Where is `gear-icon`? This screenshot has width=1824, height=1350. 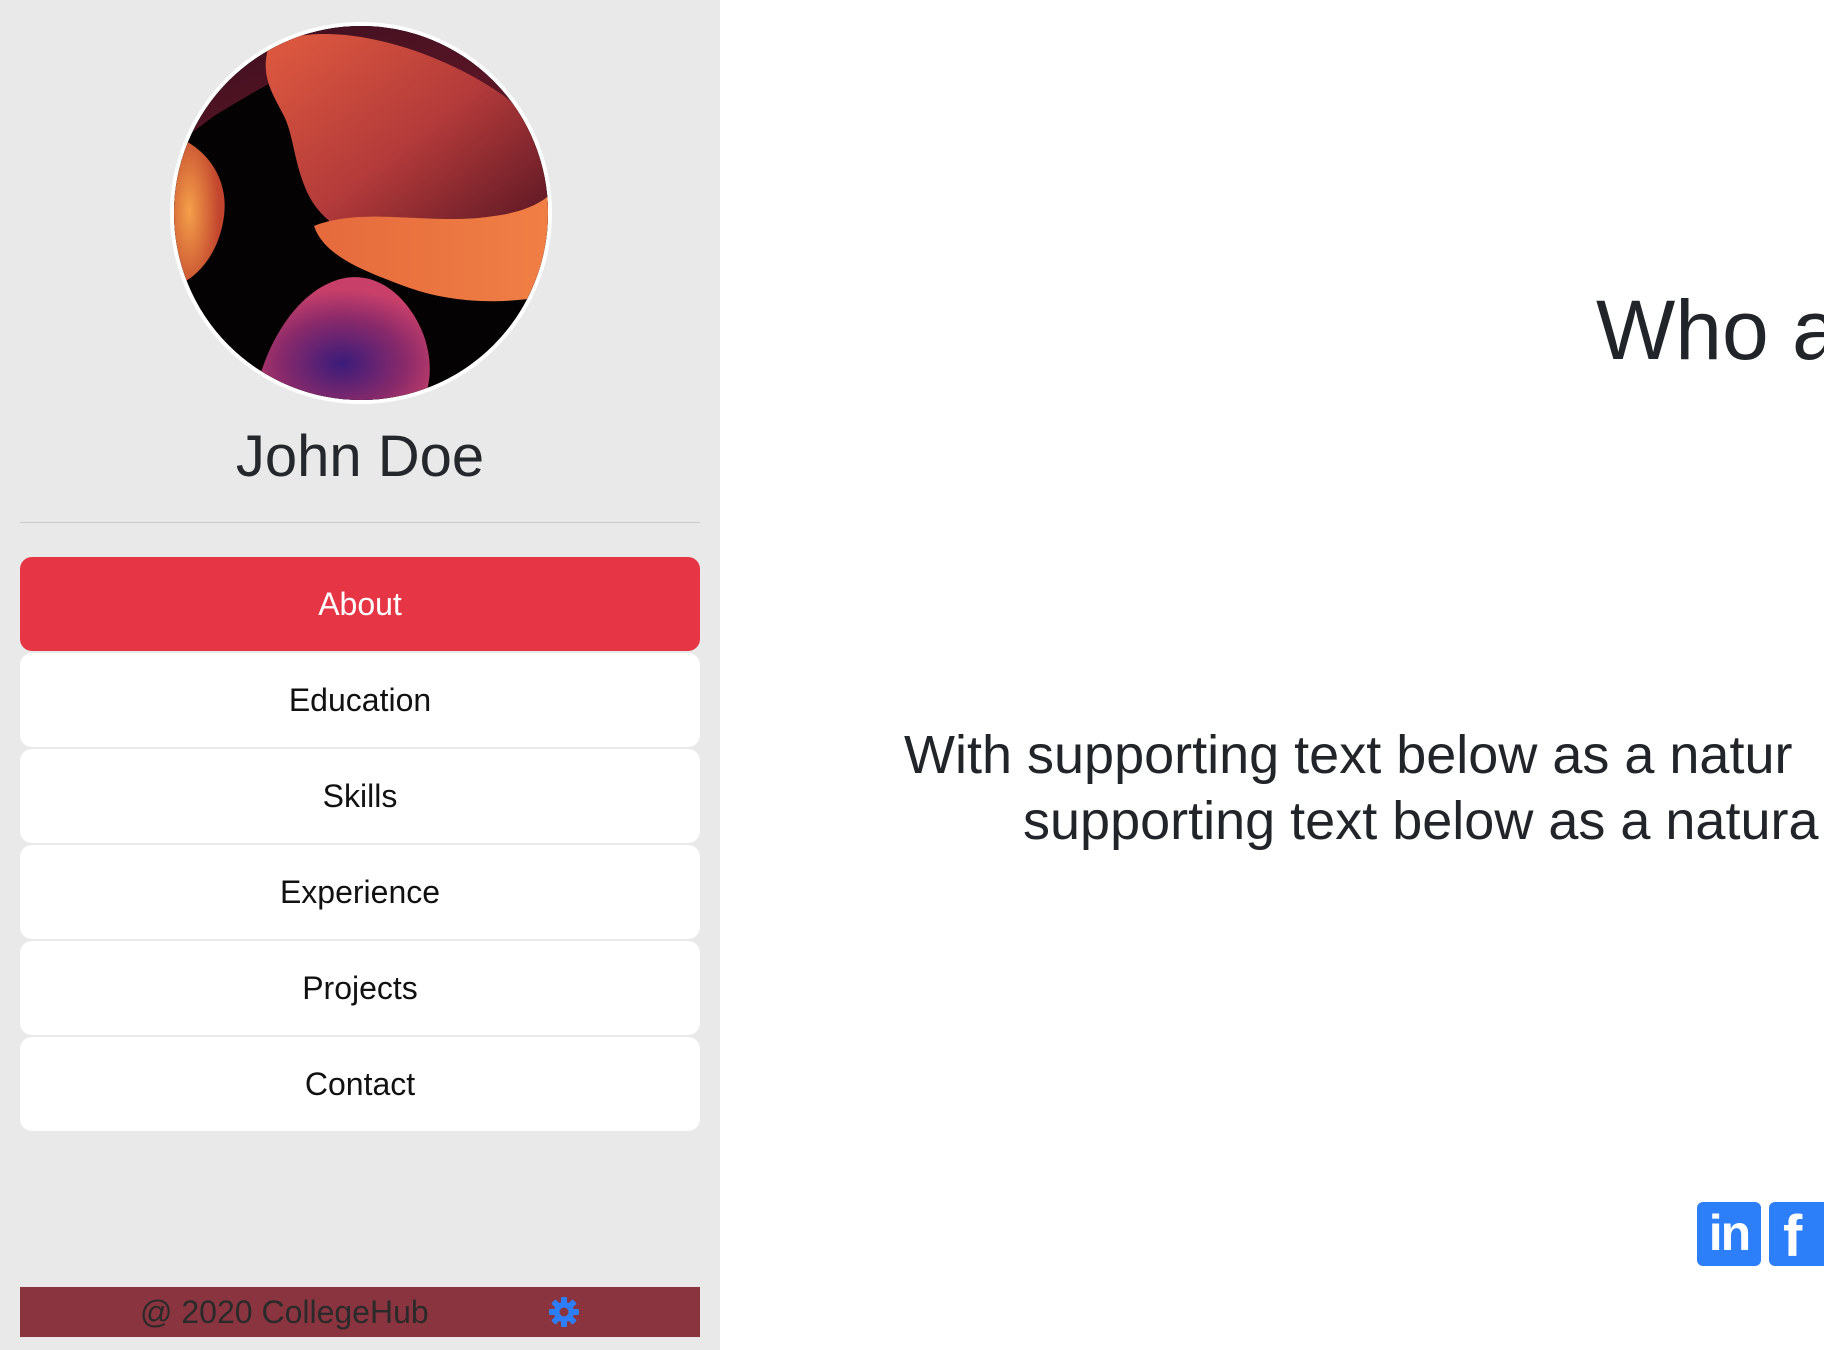 gear-icon is located at coordinates (564, 1312).